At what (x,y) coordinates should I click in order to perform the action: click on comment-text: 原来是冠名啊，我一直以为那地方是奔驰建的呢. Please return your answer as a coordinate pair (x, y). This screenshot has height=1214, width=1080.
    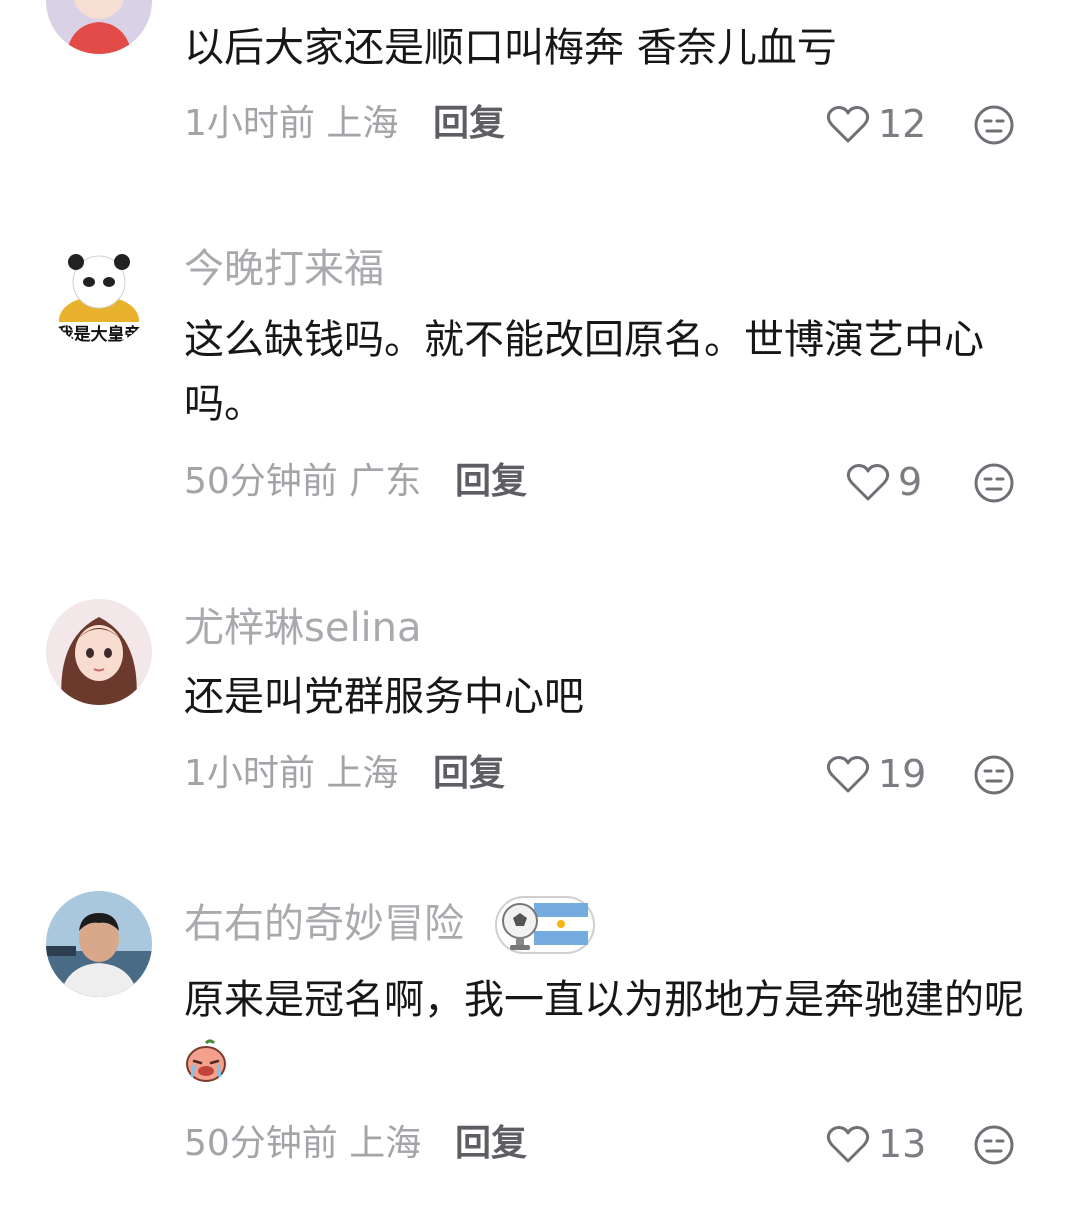
    Looking at the image, I should click on (609, 1032).